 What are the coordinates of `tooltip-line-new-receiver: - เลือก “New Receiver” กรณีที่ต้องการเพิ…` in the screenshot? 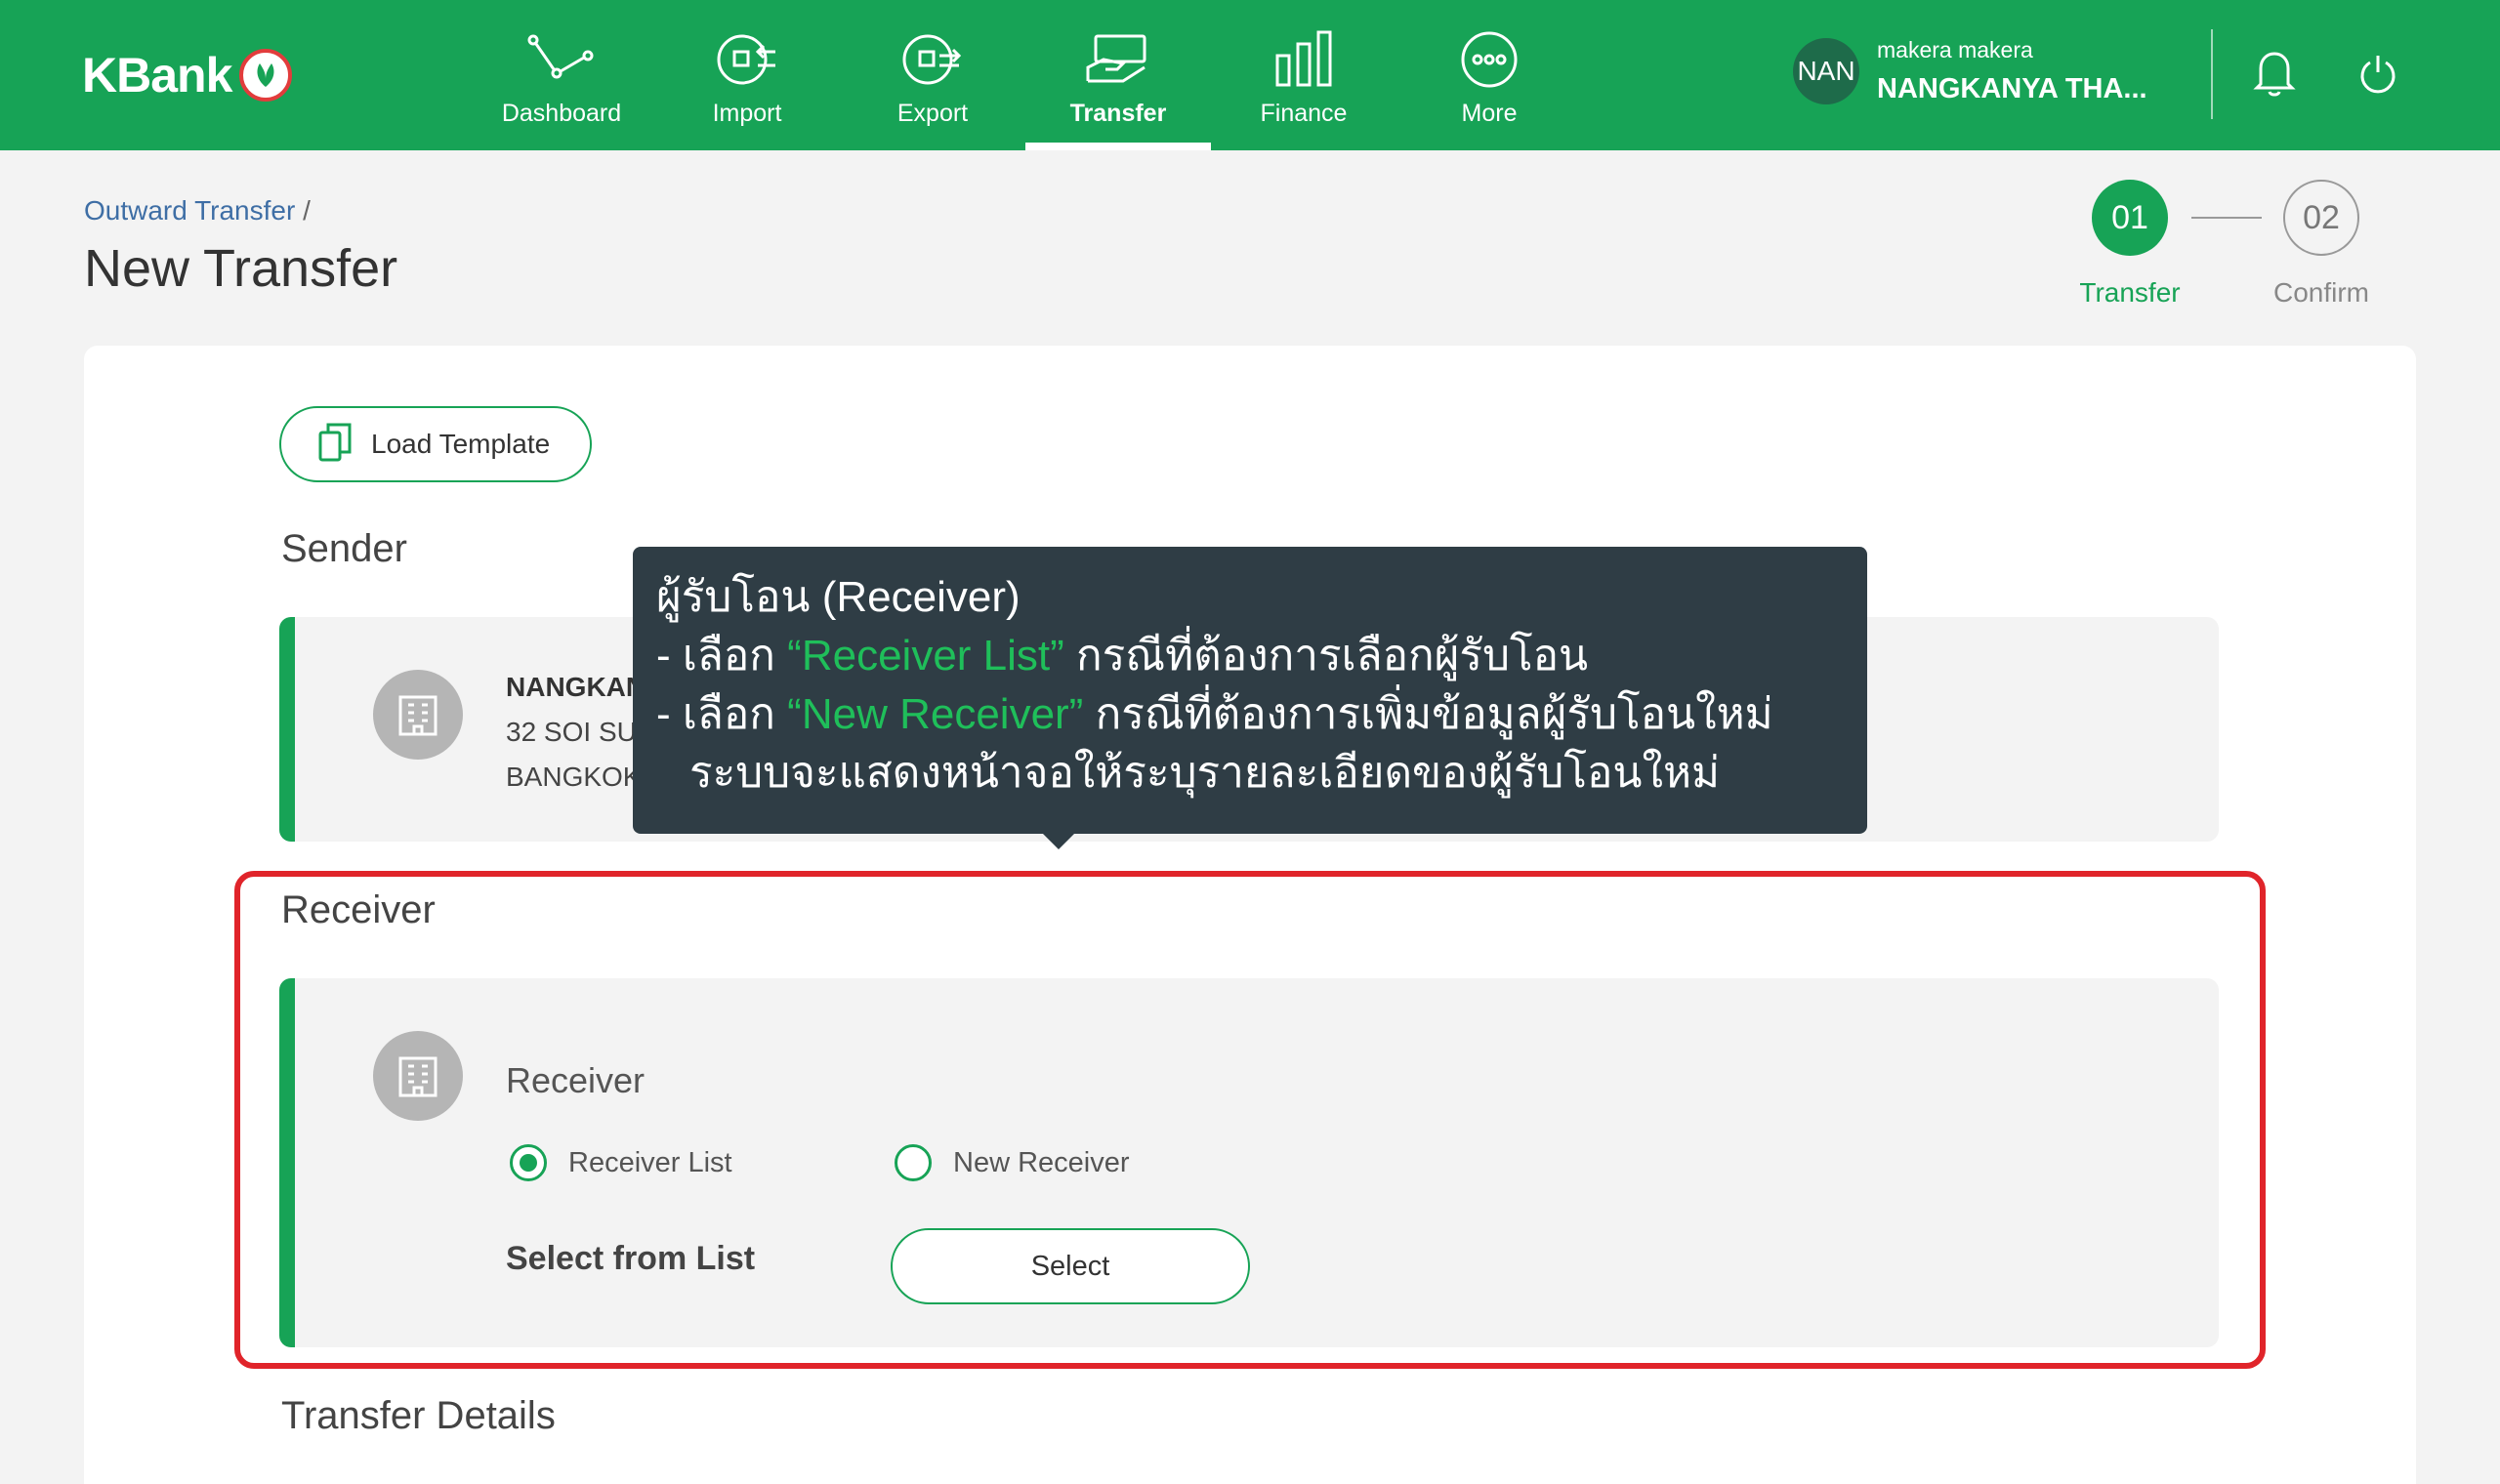 It's located at (1250, 714).